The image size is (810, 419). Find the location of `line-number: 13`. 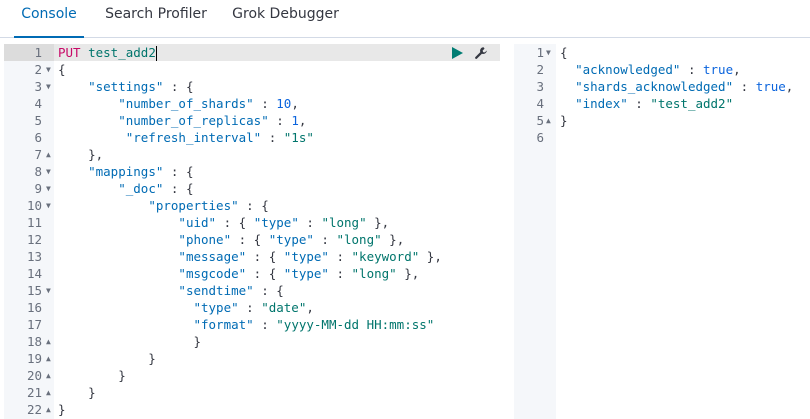

line-number: 13 is located at coordinates (34, 256).